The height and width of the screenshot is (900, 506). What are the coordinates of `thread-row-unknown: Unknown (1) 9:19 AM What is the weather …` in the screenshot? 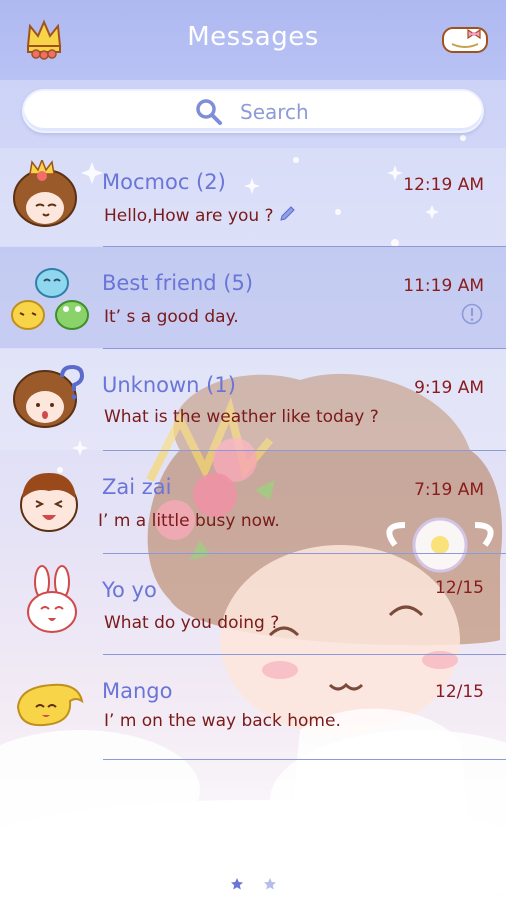 It's located at (253, 399).